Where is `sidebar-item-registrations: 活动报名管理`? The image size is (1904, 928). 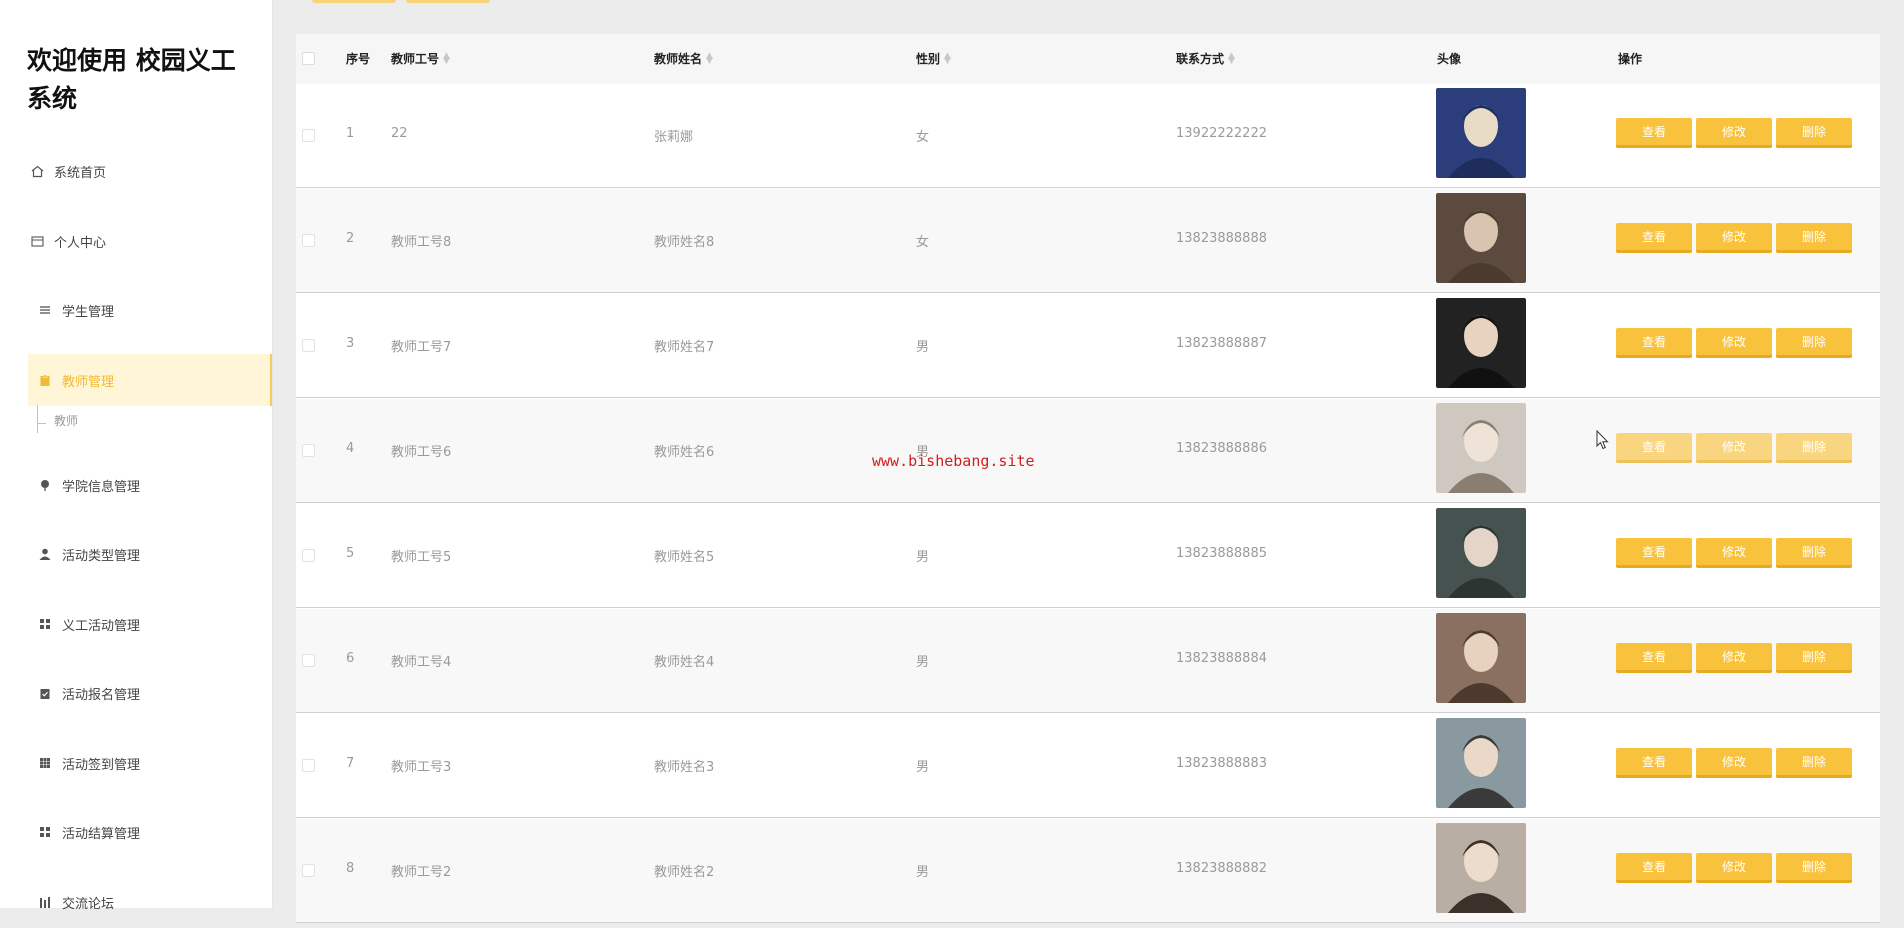 sidebar-item-registrations: 活动报名管理 is located at coordinates (136, 693).